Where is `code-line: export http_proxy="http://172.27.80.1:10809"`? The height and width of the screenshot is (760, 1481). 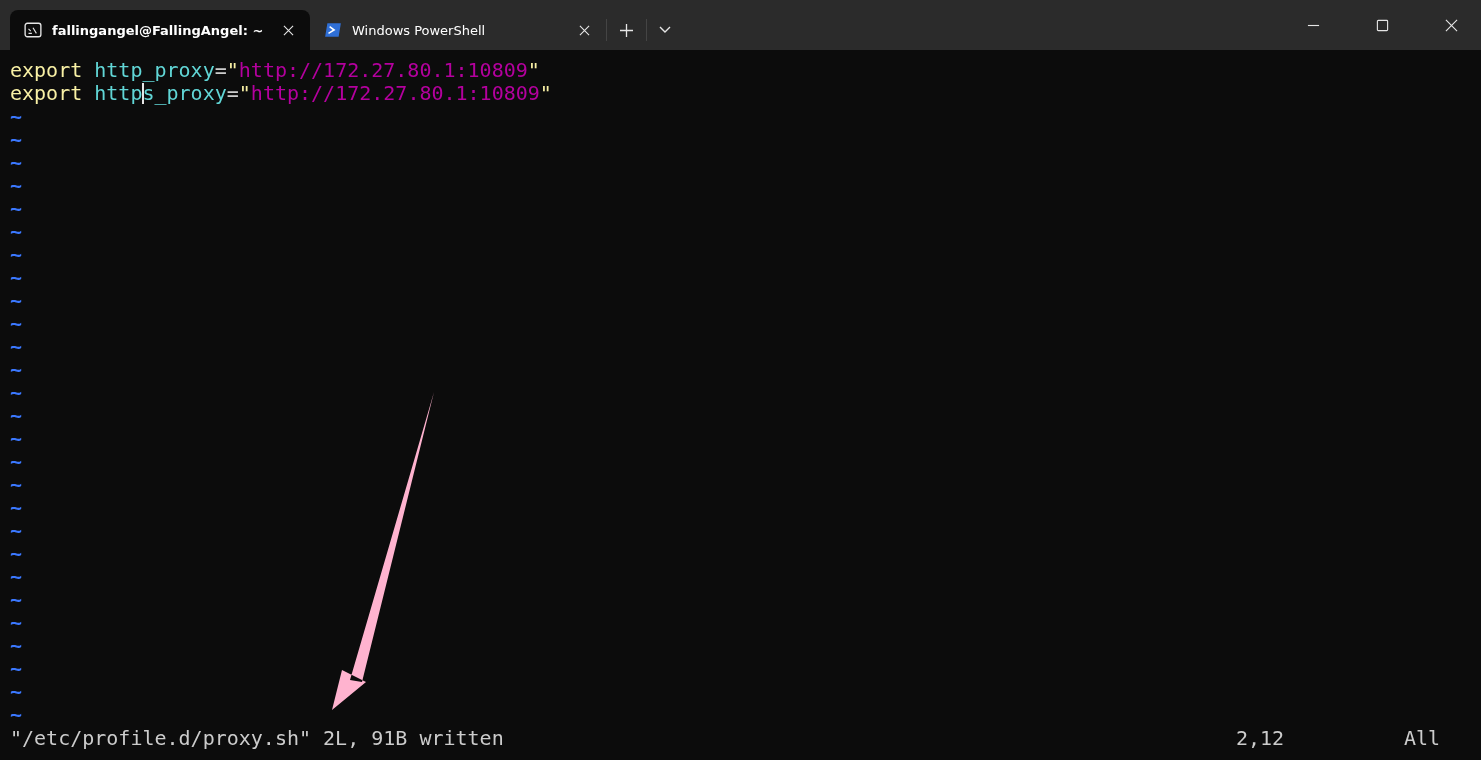 code-line: export http_proxy="http://172.27.80.1:10809" is located at coordinates (275, 70).